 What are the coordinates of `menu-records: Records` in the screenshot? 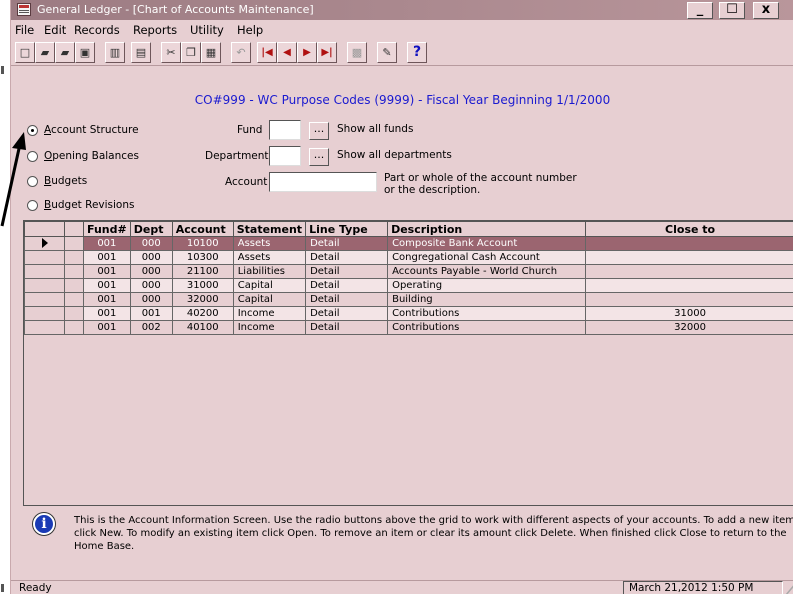 It's located at (97, 30).